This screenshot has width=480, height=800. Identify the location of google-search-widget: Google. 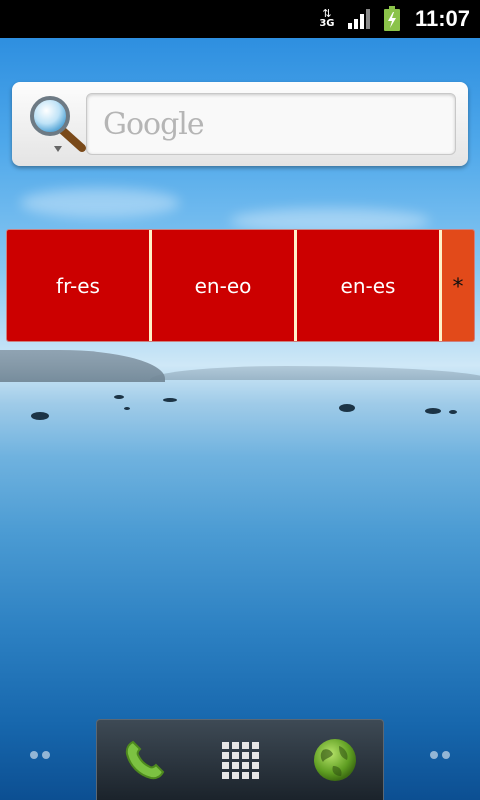
(240, 124).